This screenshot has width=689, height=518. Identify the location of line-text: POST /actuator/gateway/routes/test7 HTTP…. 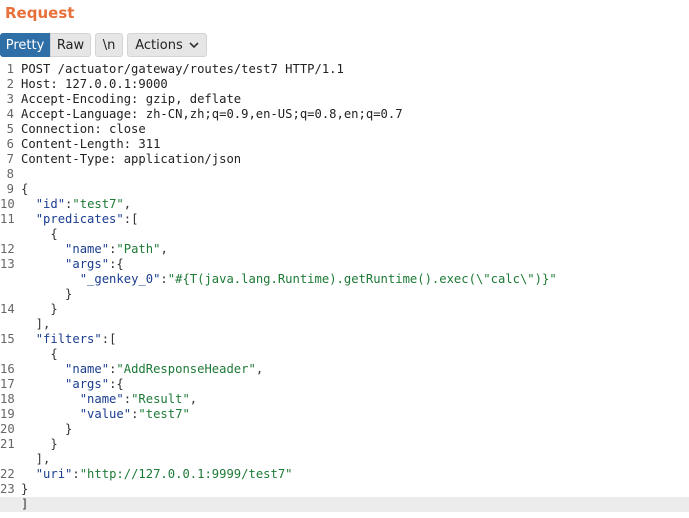
(182, 69).